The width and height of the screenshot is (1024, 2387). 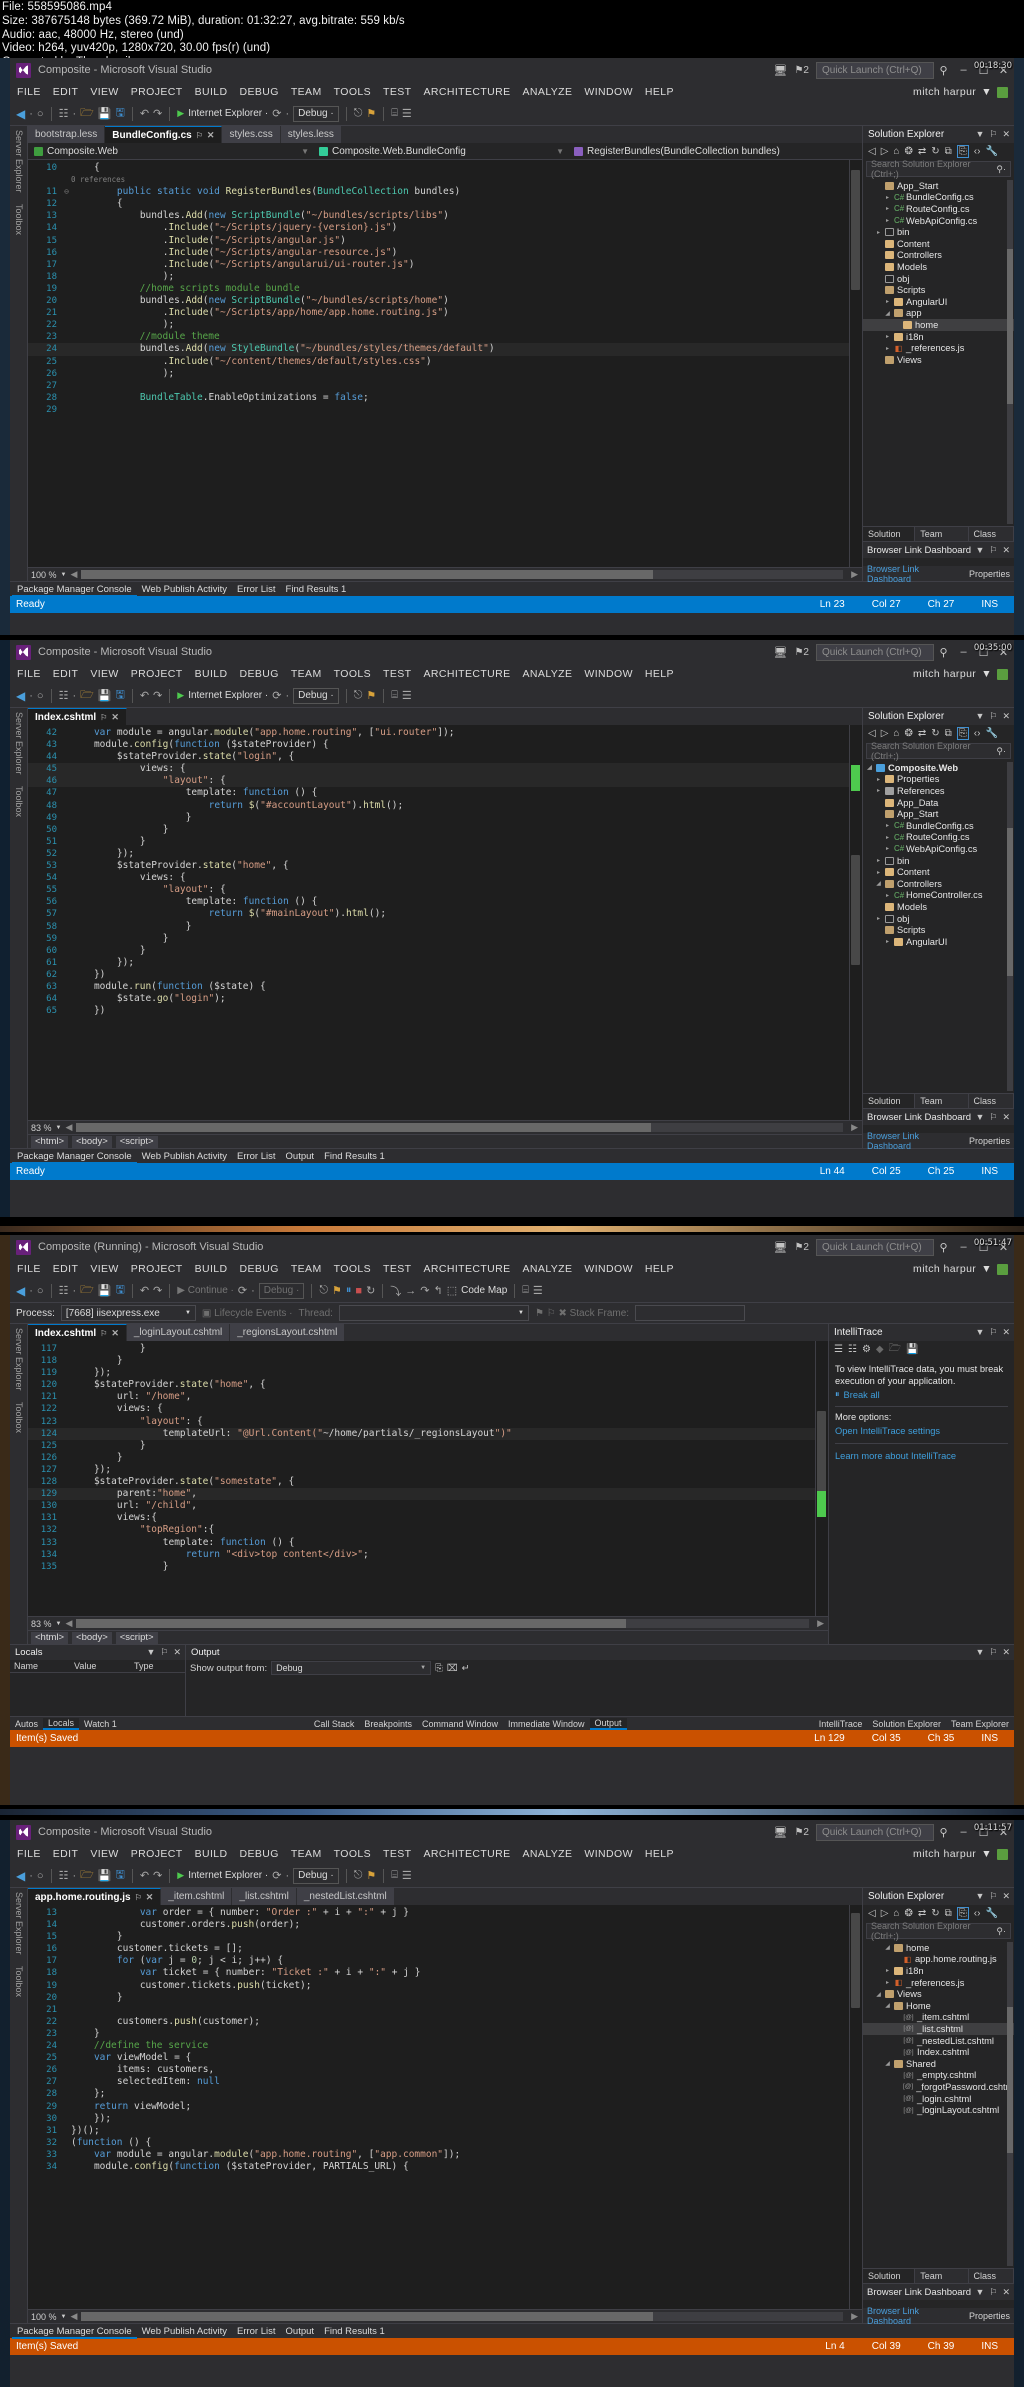 What do you see at coordinates (452, 1668) in the screenshot?
I see `clear-all-icon: ⌧` at bounding box center [452, 1668].